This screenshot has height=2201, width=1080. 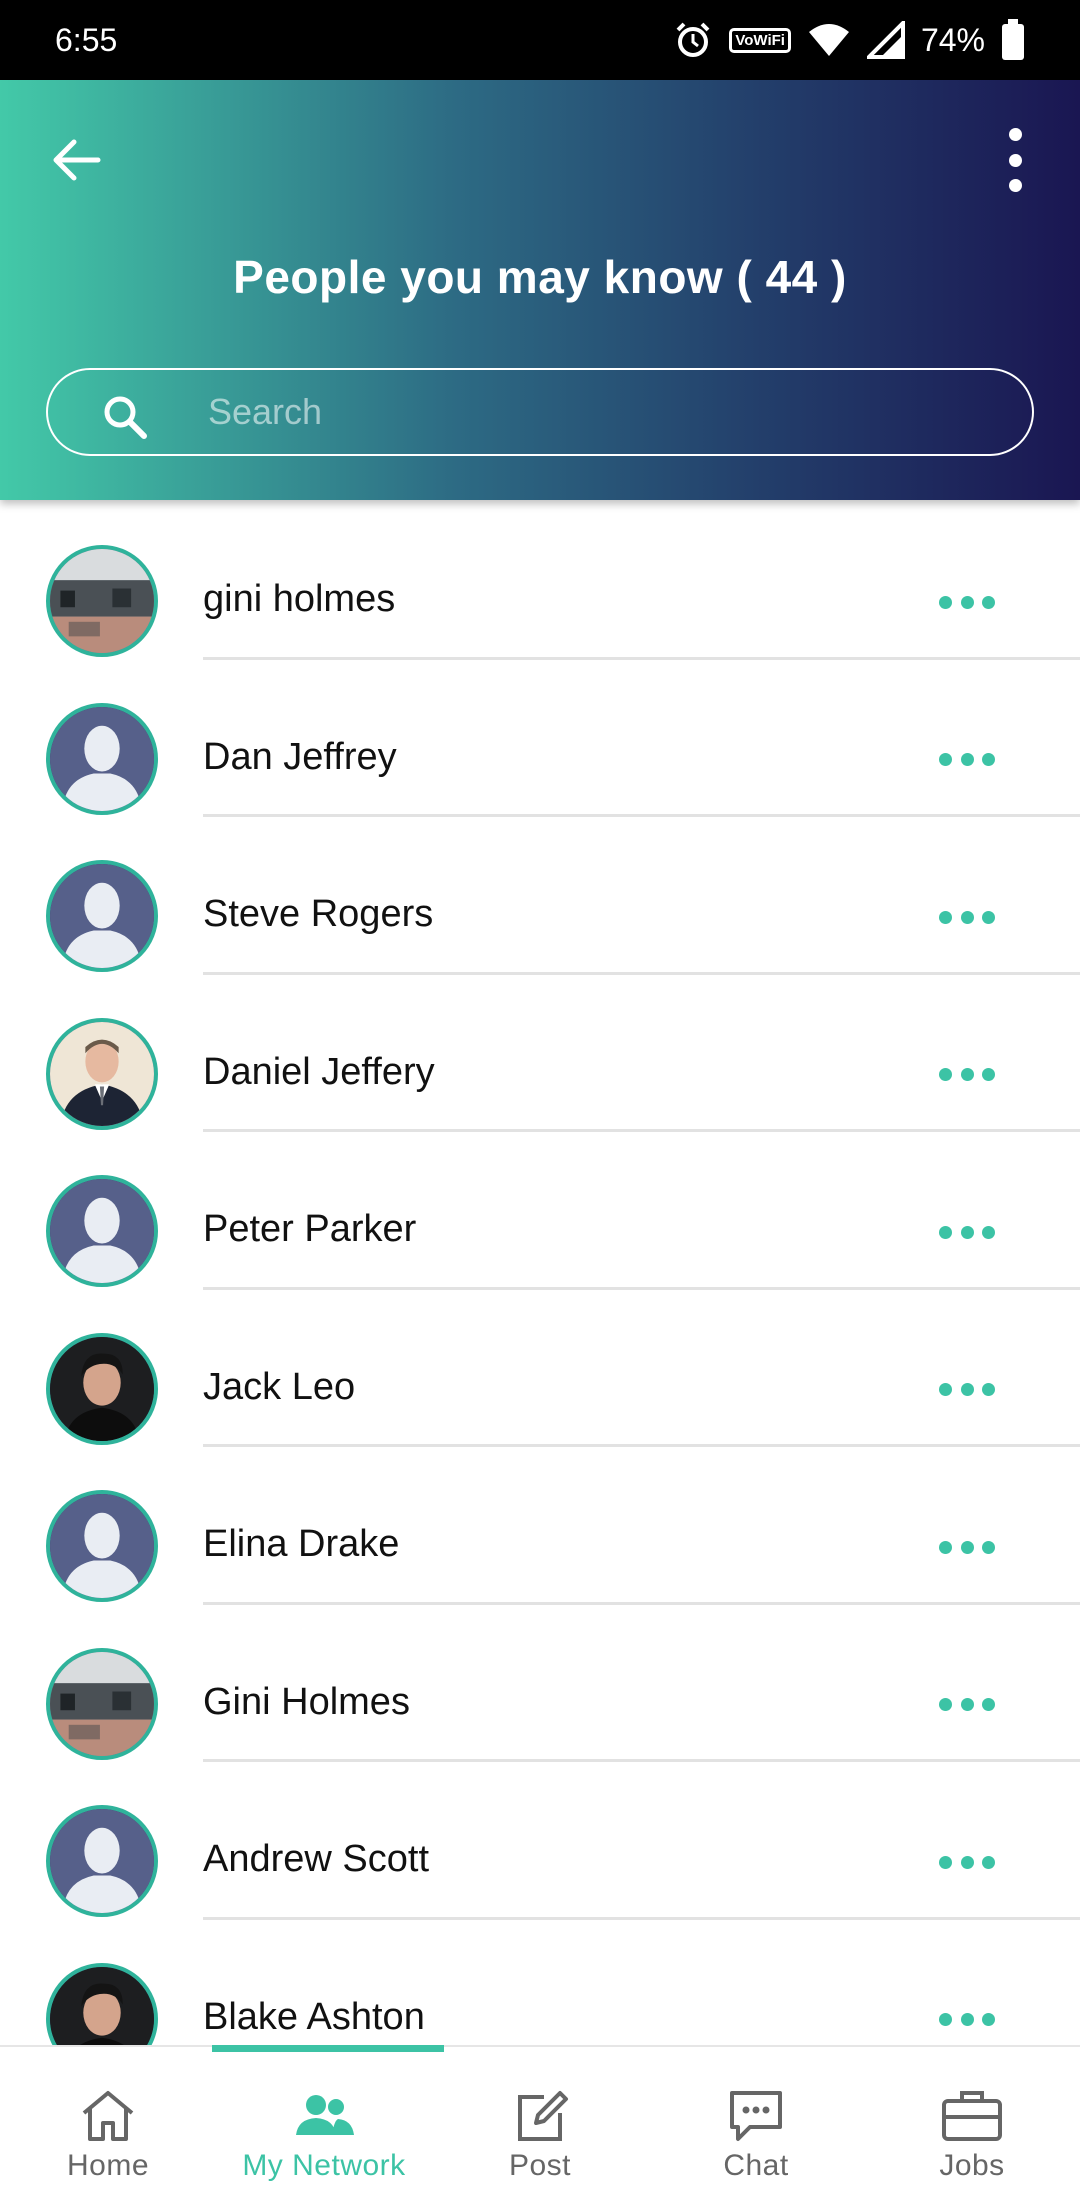 I want to click on battery-percent: 74%, so click(x=952, y=39).